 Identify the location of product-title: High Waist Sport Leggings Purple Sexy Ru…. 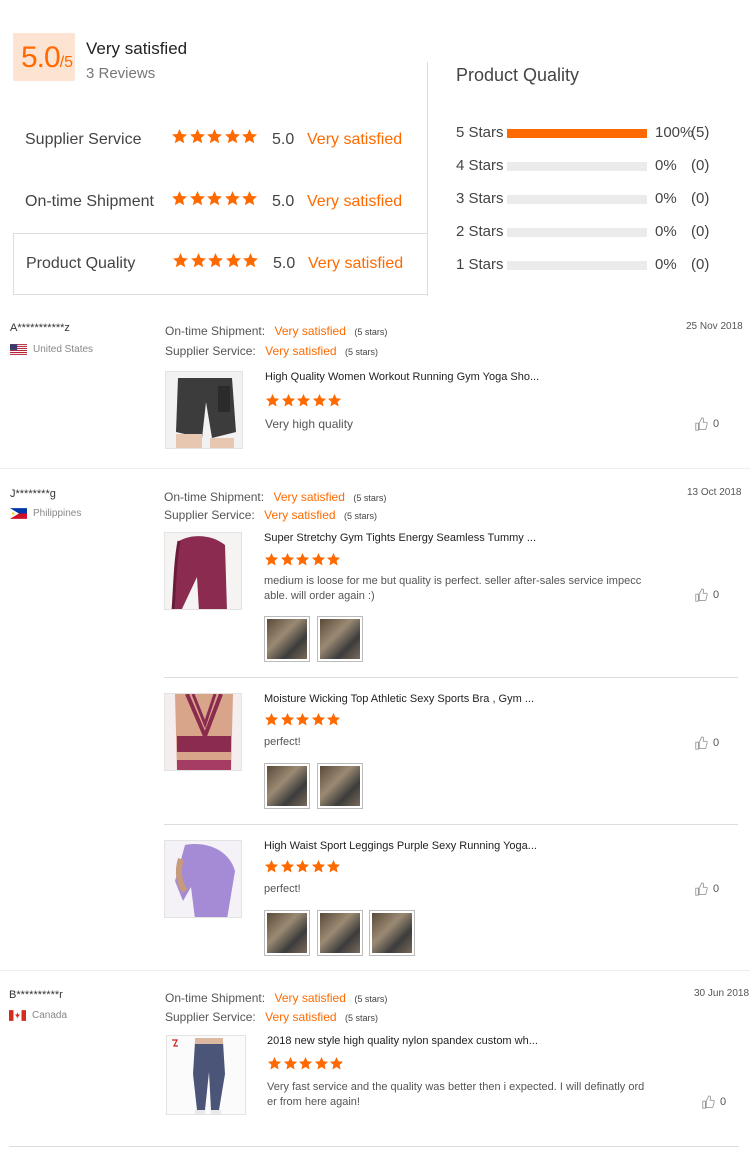
(400, 846).